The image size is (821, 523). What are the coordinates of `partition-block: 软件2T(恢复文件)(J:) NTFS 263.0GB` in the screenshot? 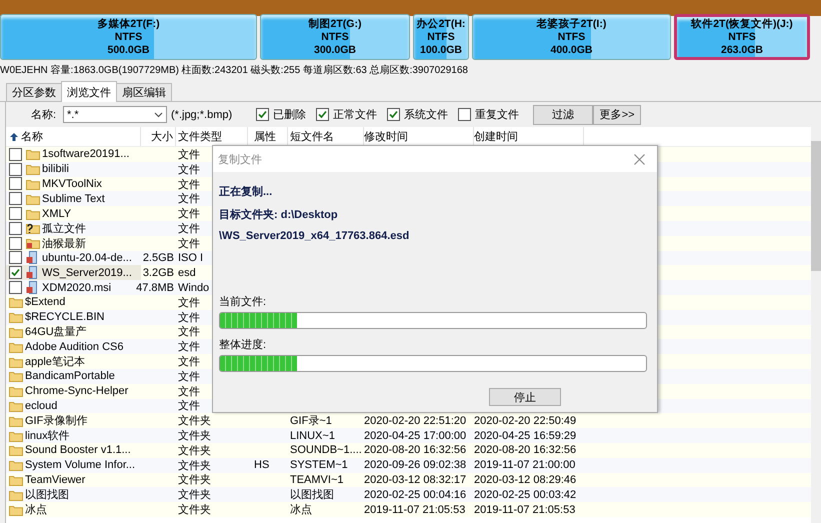 It's located at (742, 37).